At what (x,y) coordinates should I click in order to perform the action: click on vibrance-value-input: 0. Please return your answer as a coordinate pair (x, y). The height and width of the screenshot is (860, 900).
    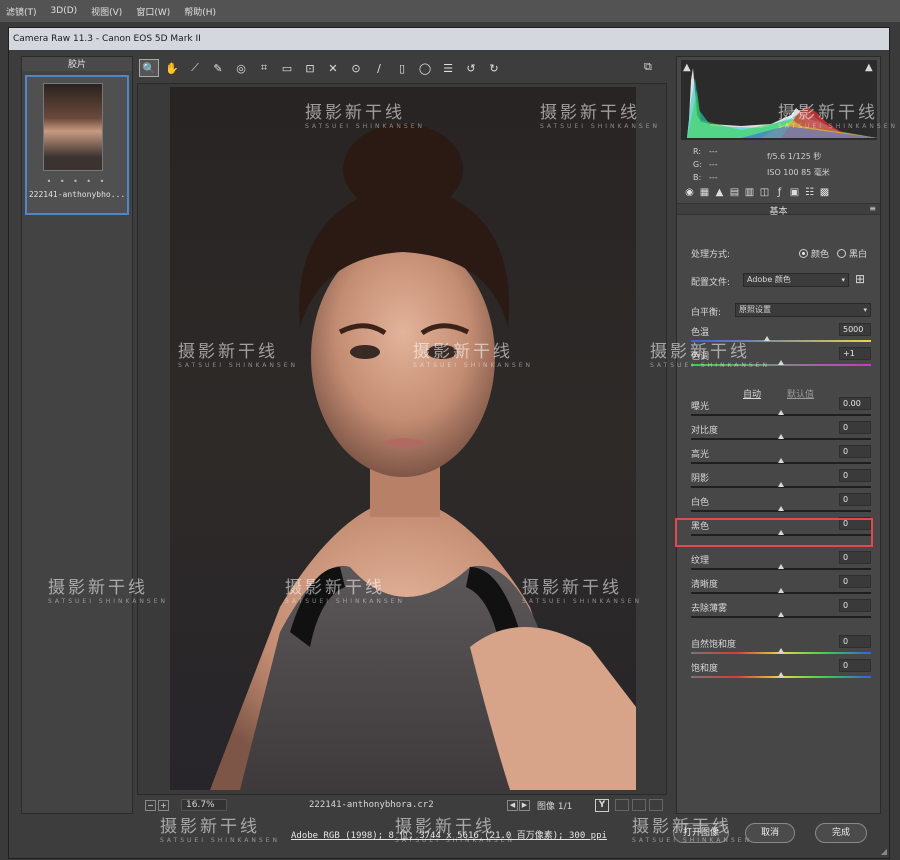
    Looking at the image, I should click on (855, 641).